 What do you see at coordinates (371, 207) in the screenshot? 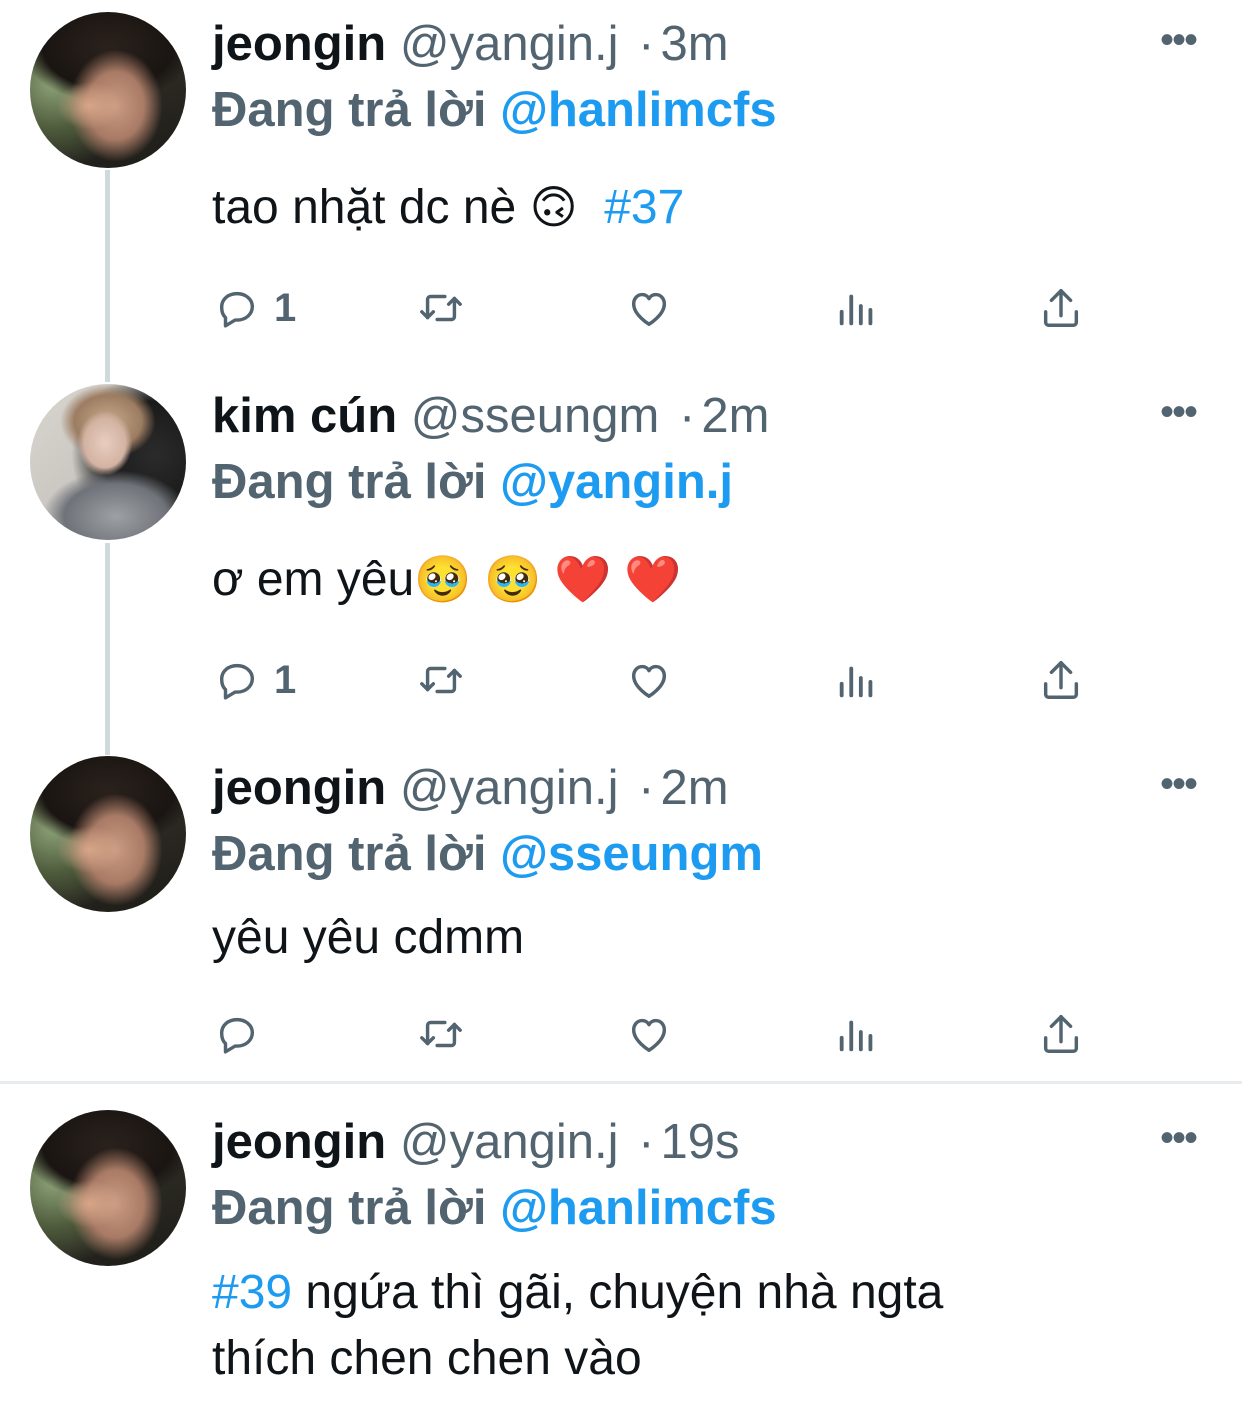
I see `tweet-text-body: tao nhặt dc nè` at bounding box center [371, 207].